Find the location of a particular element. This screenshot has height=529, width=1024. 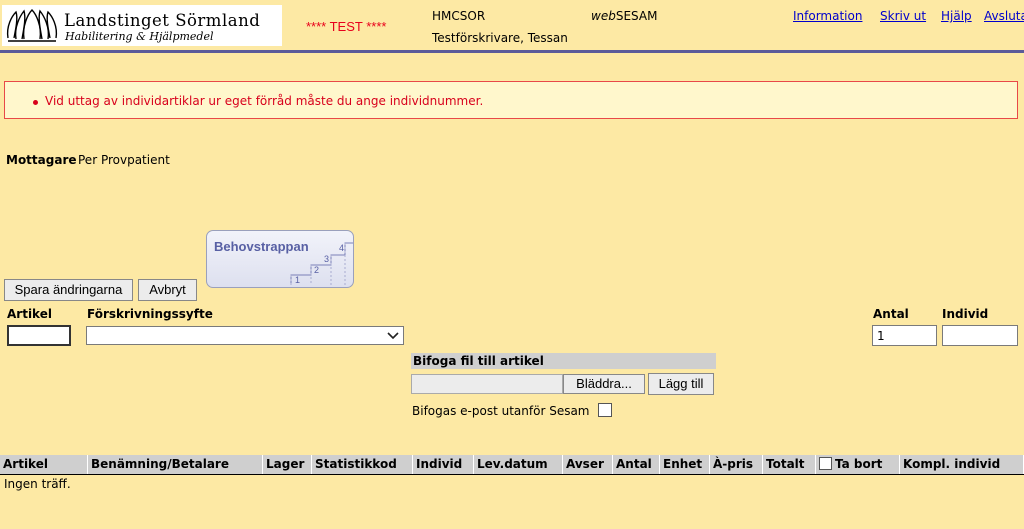

app-name-main: SESAM is located at coordinates (636, 16).